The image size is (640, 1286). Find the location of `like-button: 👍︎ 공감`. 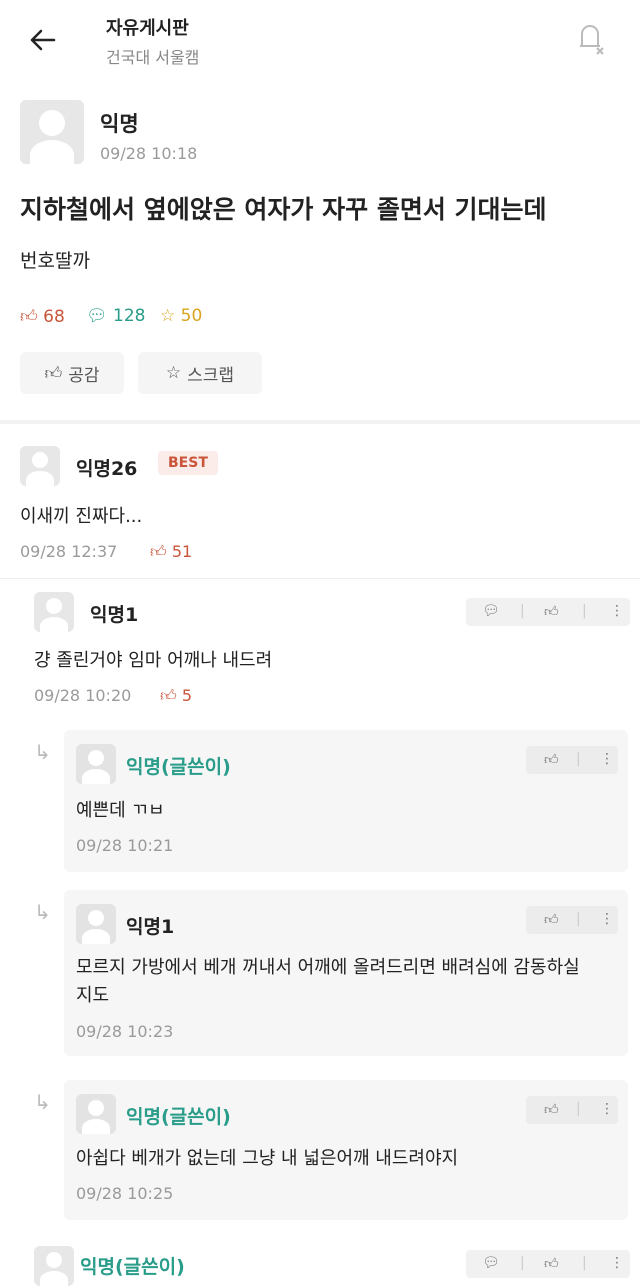

like-button: 👍︎ 공감 is located at coordinates (72, 373).